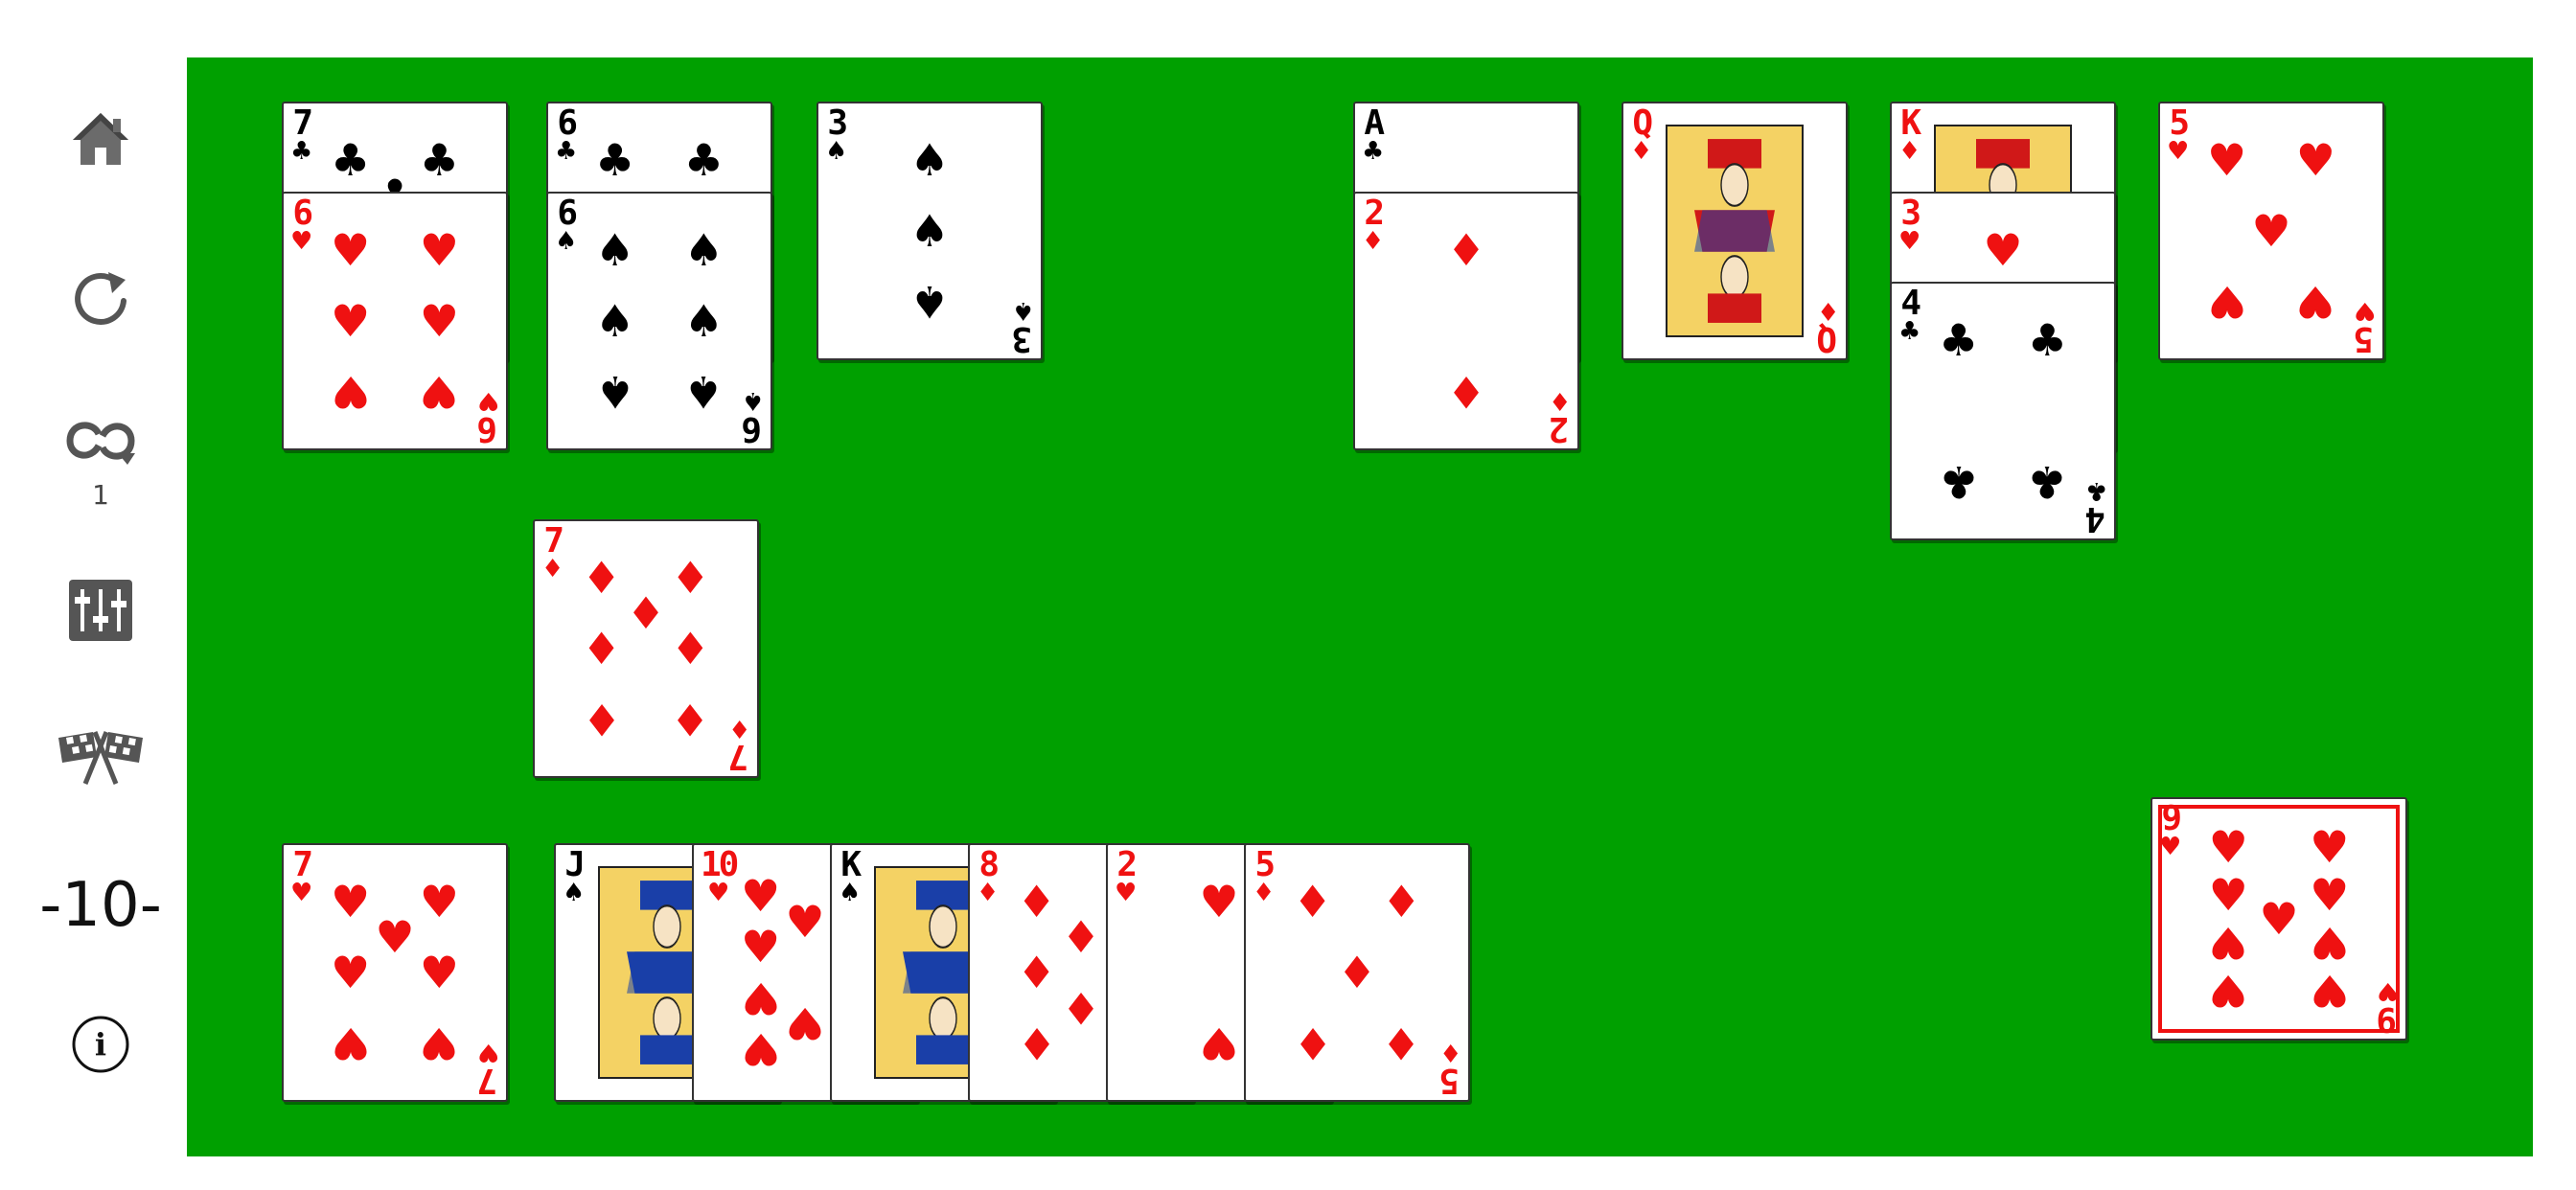 The image size is (2576, 1190). Describe the element at coordinates (1735, 231) in the screenshot. I see `playing-card: Q ♦ Q ♦` at that location.